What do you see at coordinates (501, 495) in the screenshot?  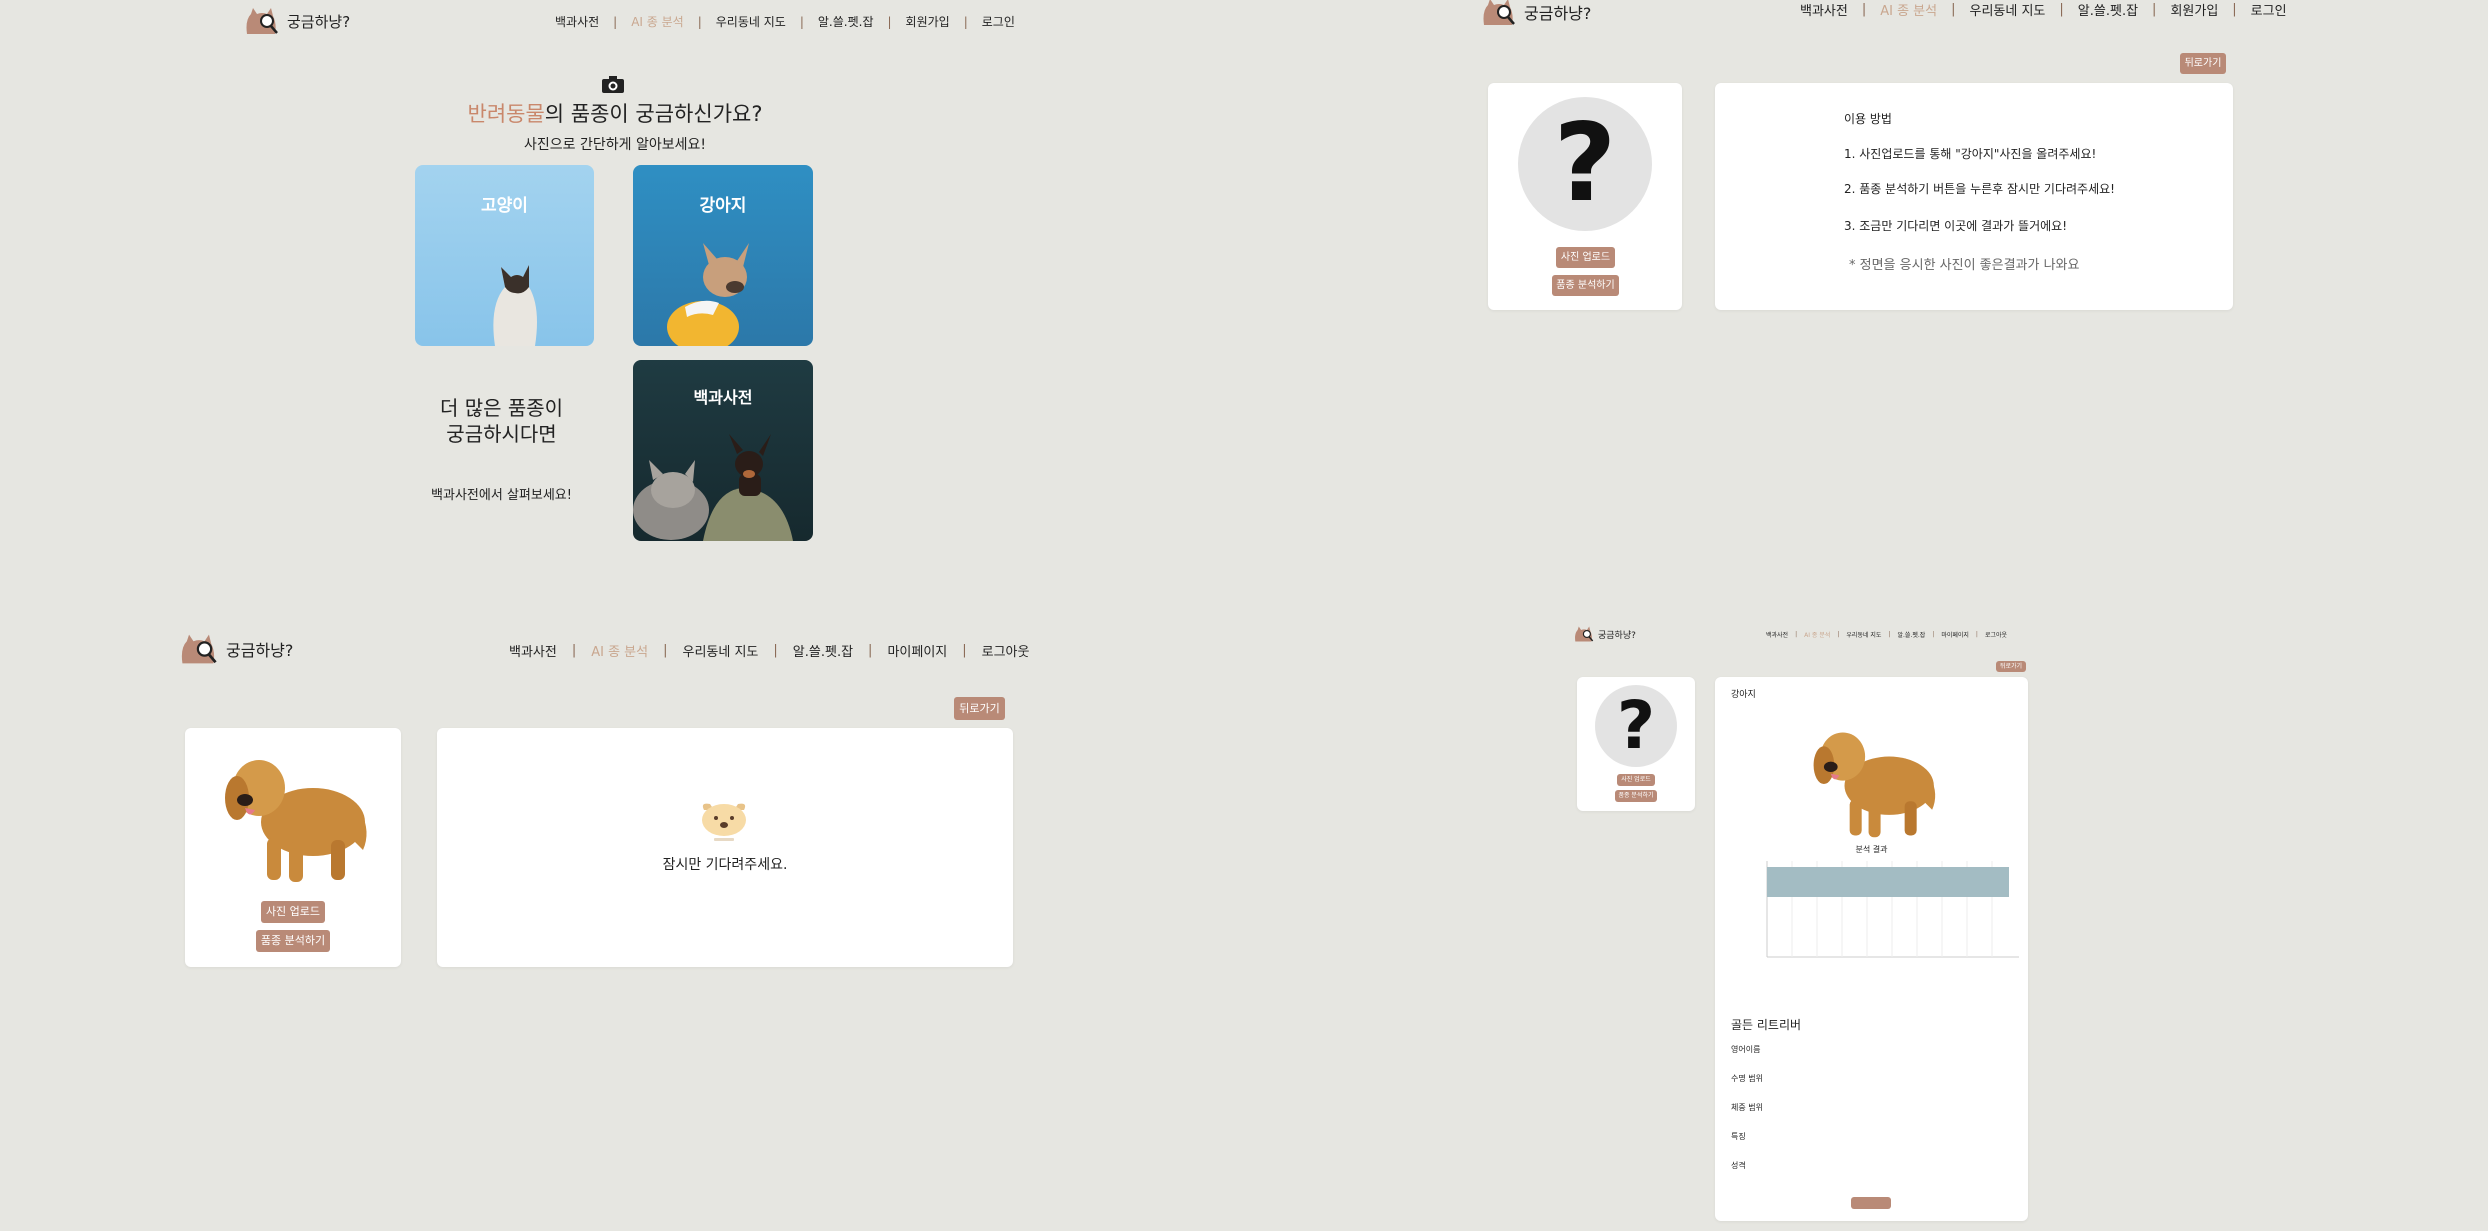 I see `more-breeds-subtitle: 백과사전에서 살펴보세요!` at bounding box center [501, 495].